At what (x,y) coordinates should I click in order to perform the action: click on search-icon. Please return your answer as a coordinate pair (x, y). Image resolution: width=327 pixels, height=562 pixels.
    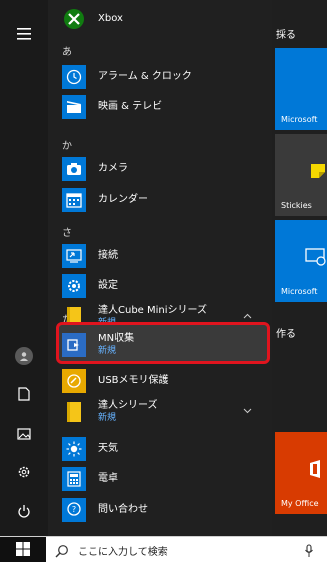
    Looking at the image, I should click on (62, 552).